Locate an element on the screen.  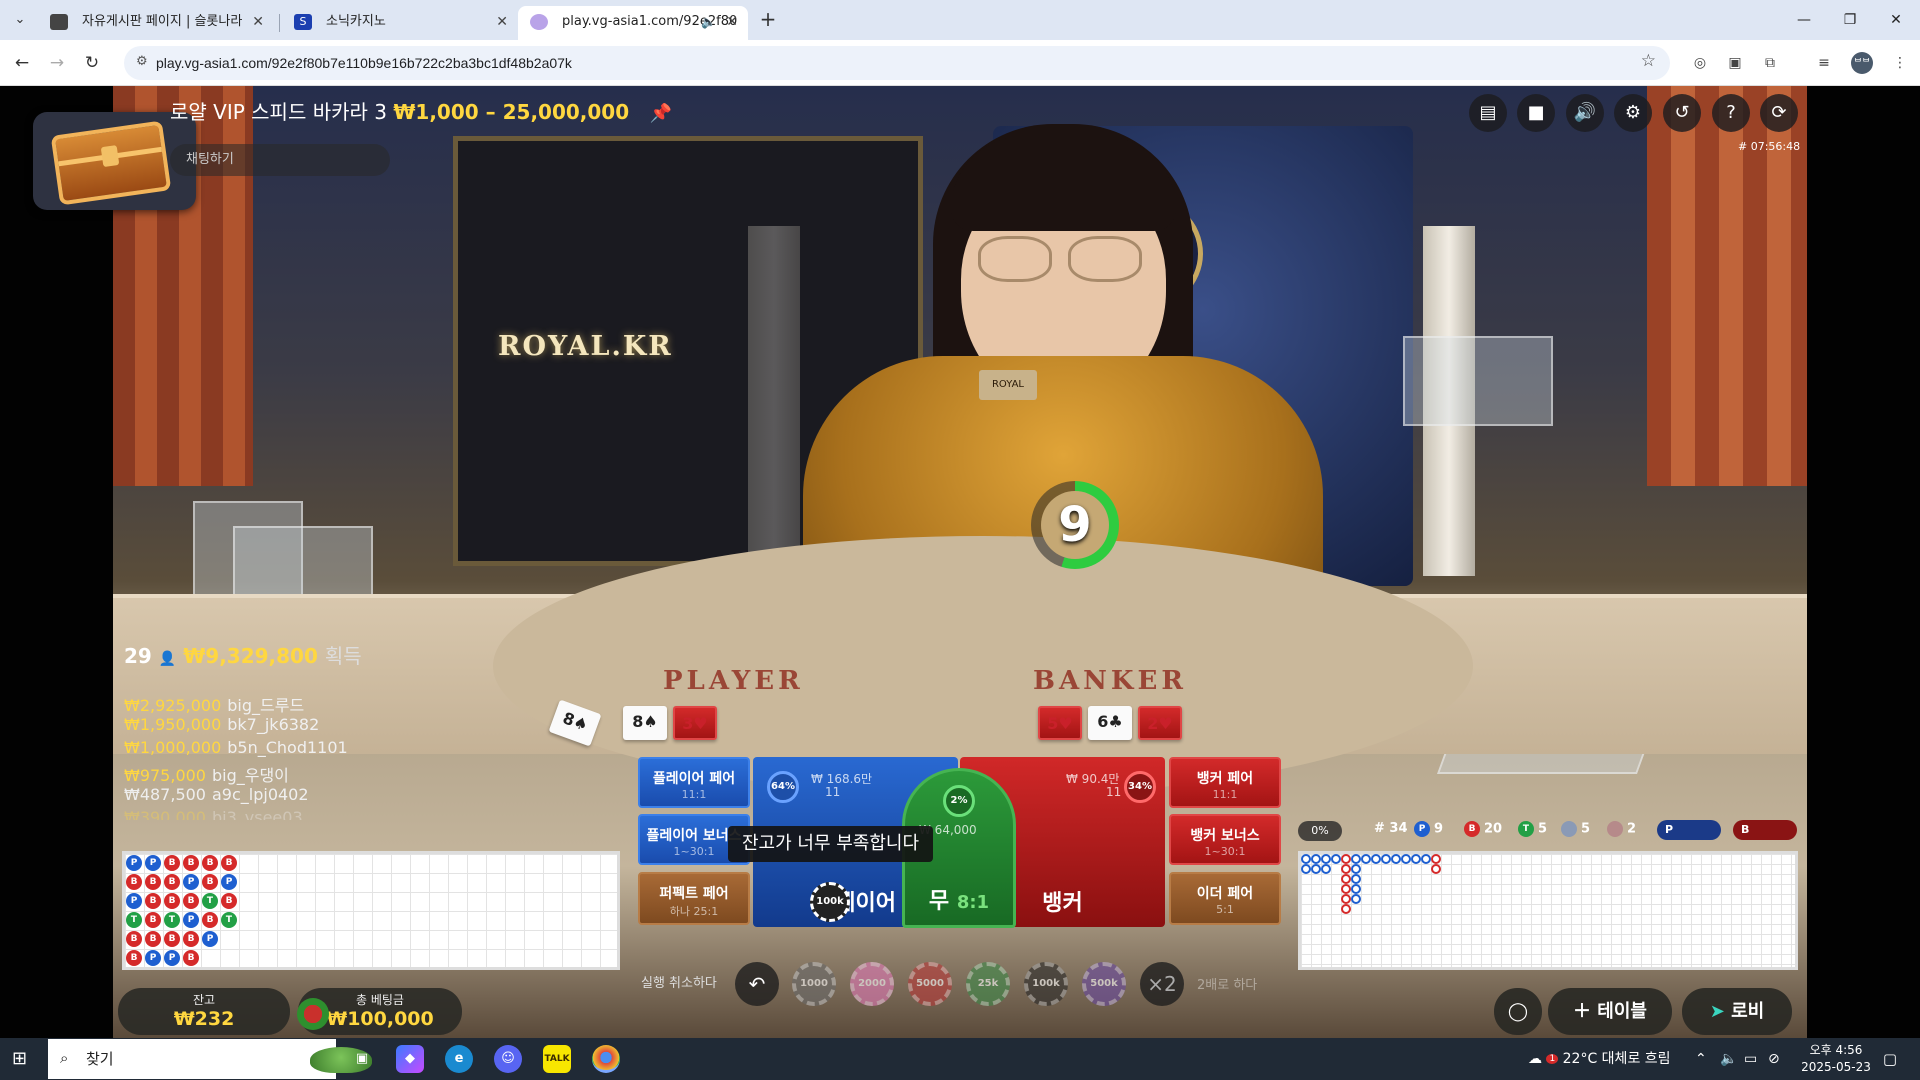
either-pair-bet: 이더 페어 5:1 is located at coordinates (1225, 898).